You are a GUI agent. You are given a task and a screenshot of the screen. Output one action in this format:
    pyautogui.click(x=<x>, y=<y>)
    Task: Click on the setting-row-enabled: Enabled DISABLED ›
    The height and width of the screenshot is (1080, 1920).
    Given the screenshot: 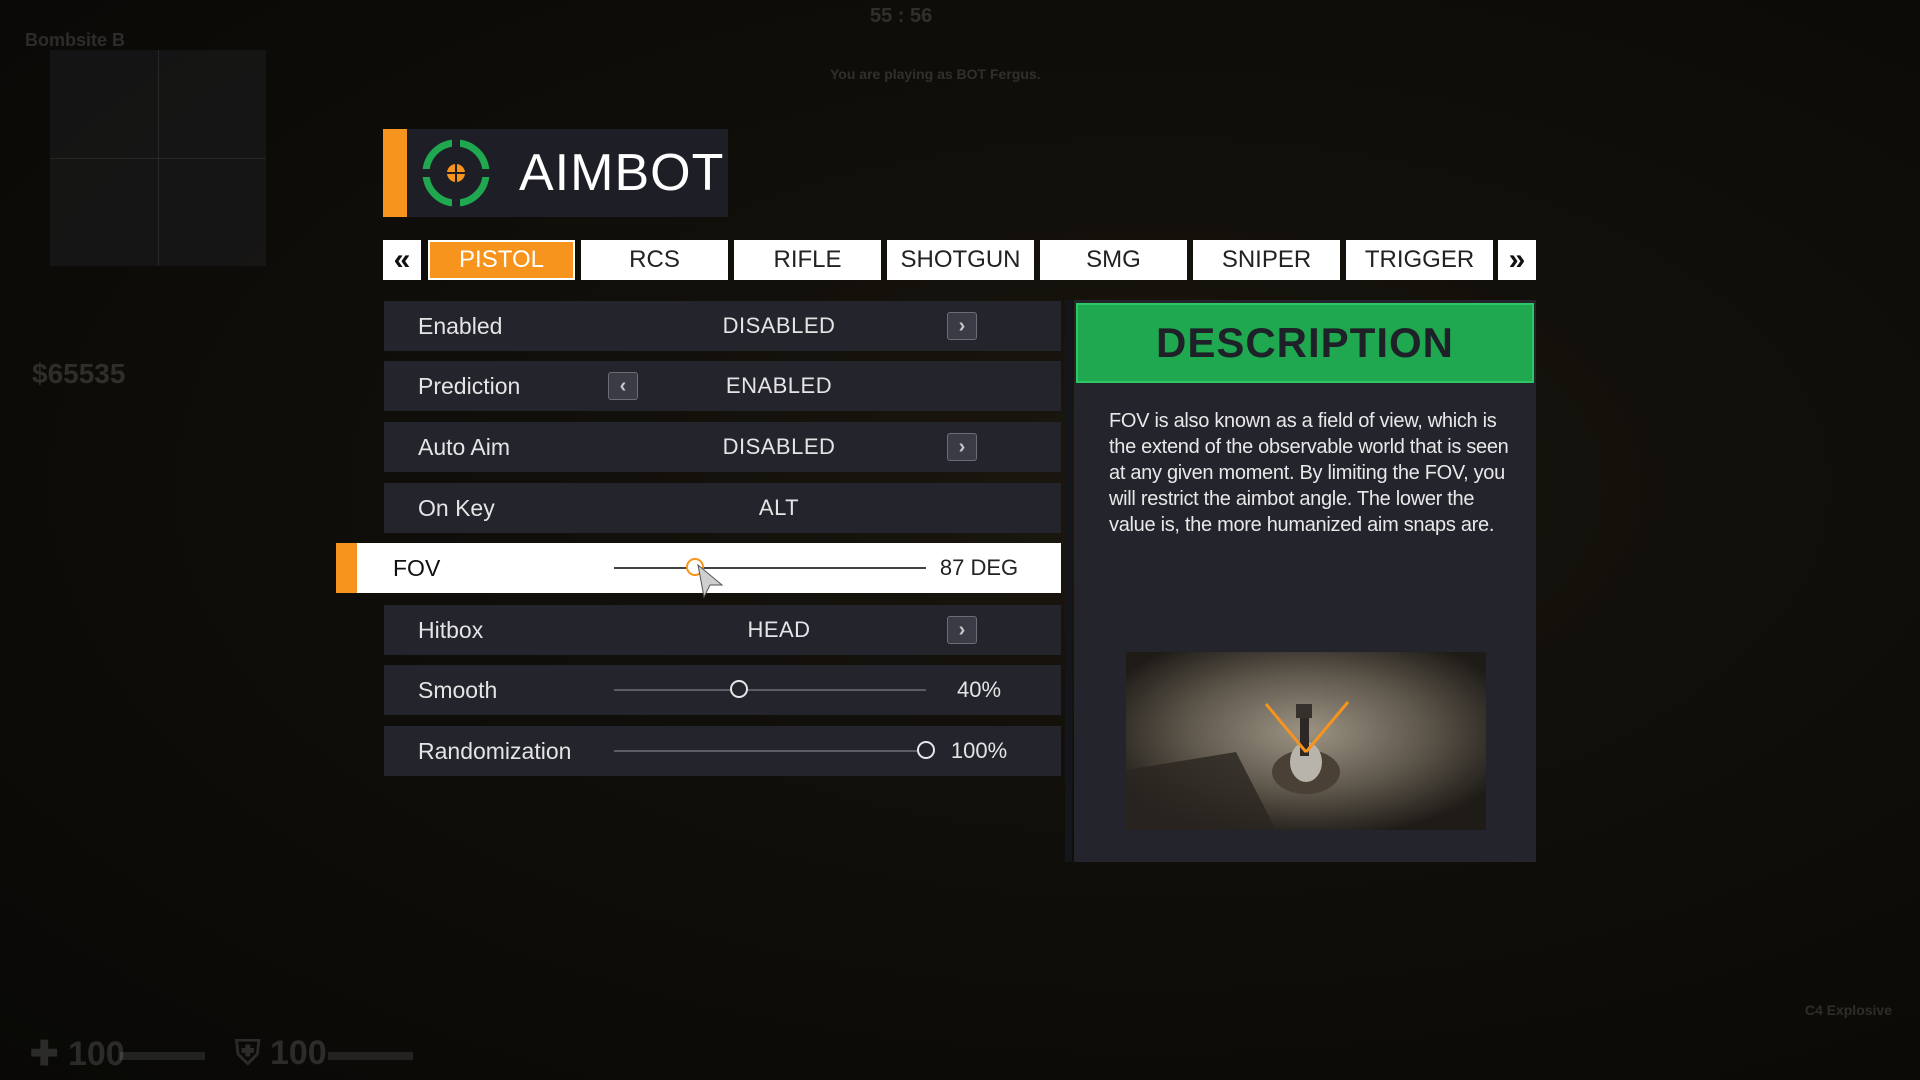 What is the action you would take?
    pyautogui.click(x=722, y=326)
    